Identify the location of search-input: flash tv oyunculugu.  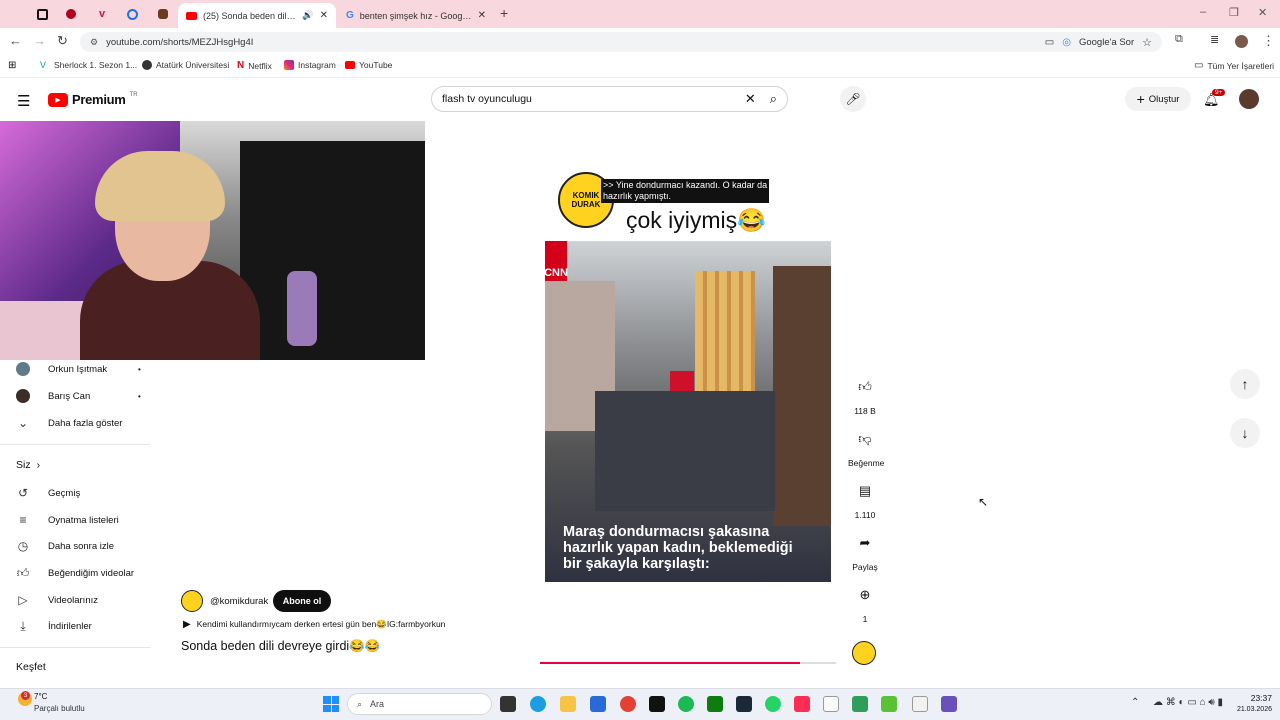
(593, 99).